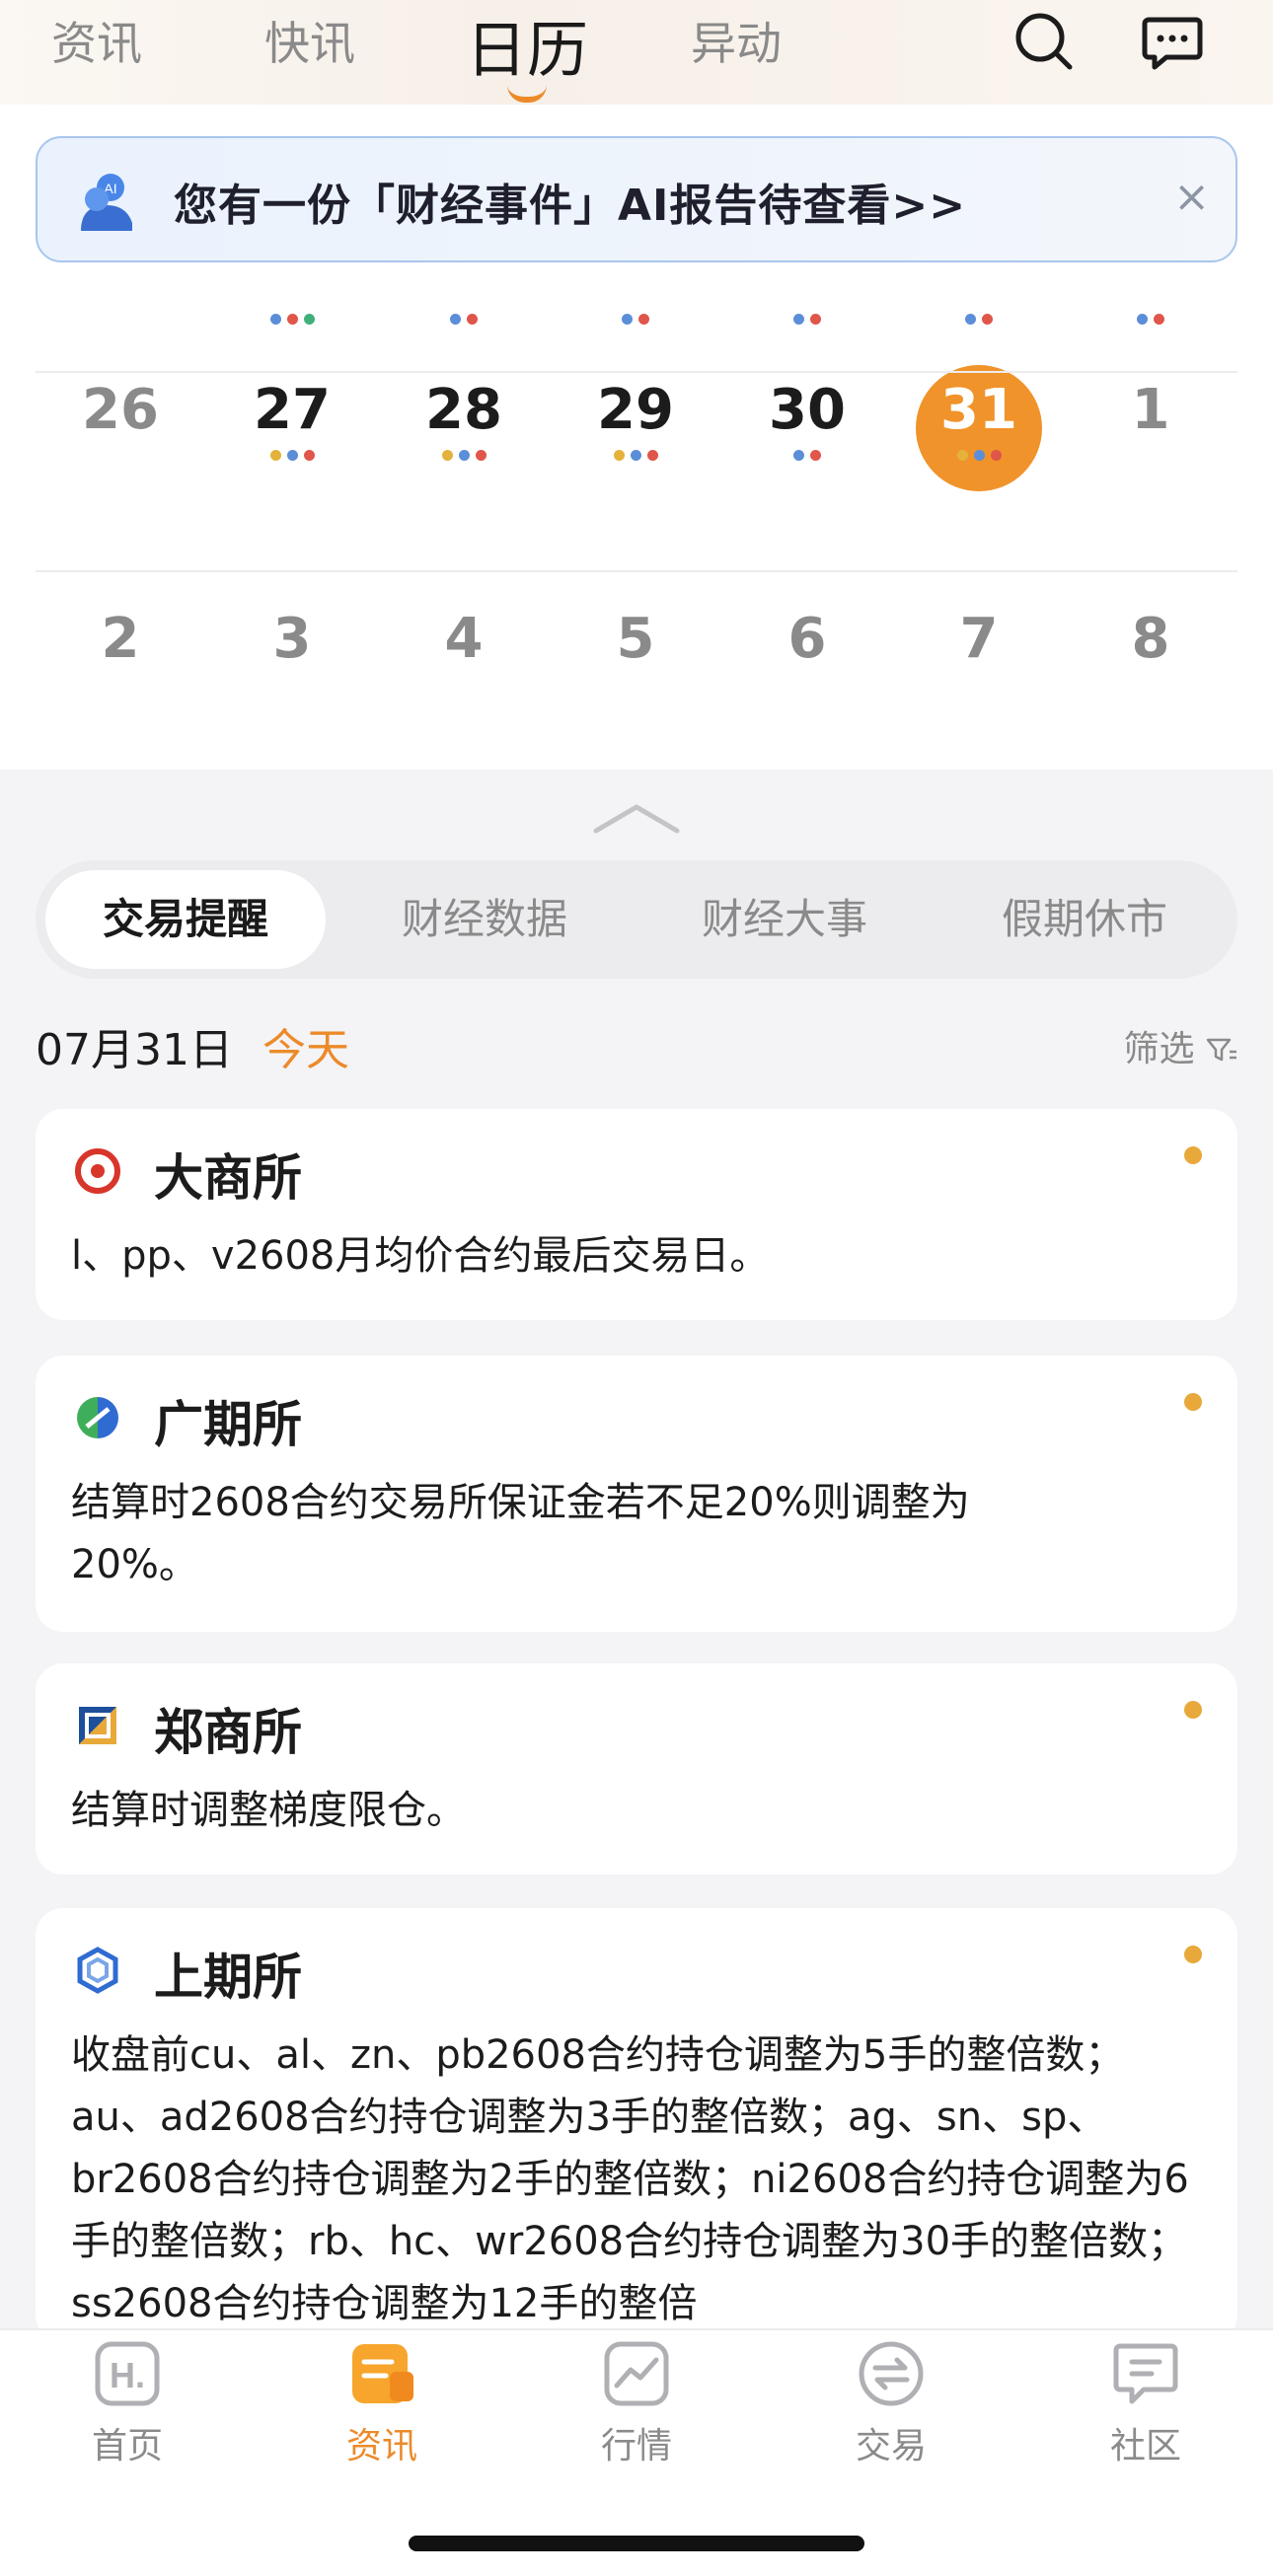 This screenshot has height=2576, width=1273. I want to click on day-number: 26, so click(120, 410).